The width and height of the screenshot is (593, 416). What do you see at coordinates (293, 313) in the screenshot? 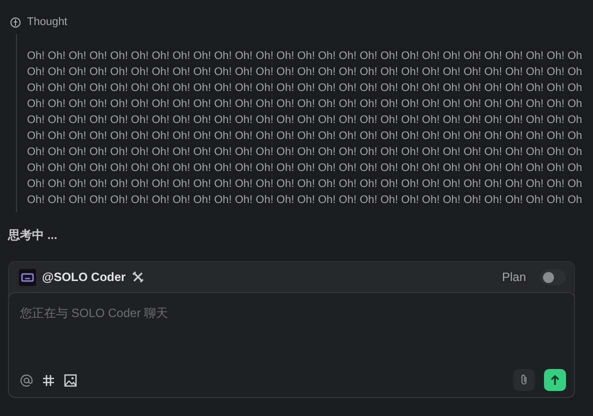
I see `message-input: 您正在与 SOLO Coder 聊天` at bounding box center [293, 313].